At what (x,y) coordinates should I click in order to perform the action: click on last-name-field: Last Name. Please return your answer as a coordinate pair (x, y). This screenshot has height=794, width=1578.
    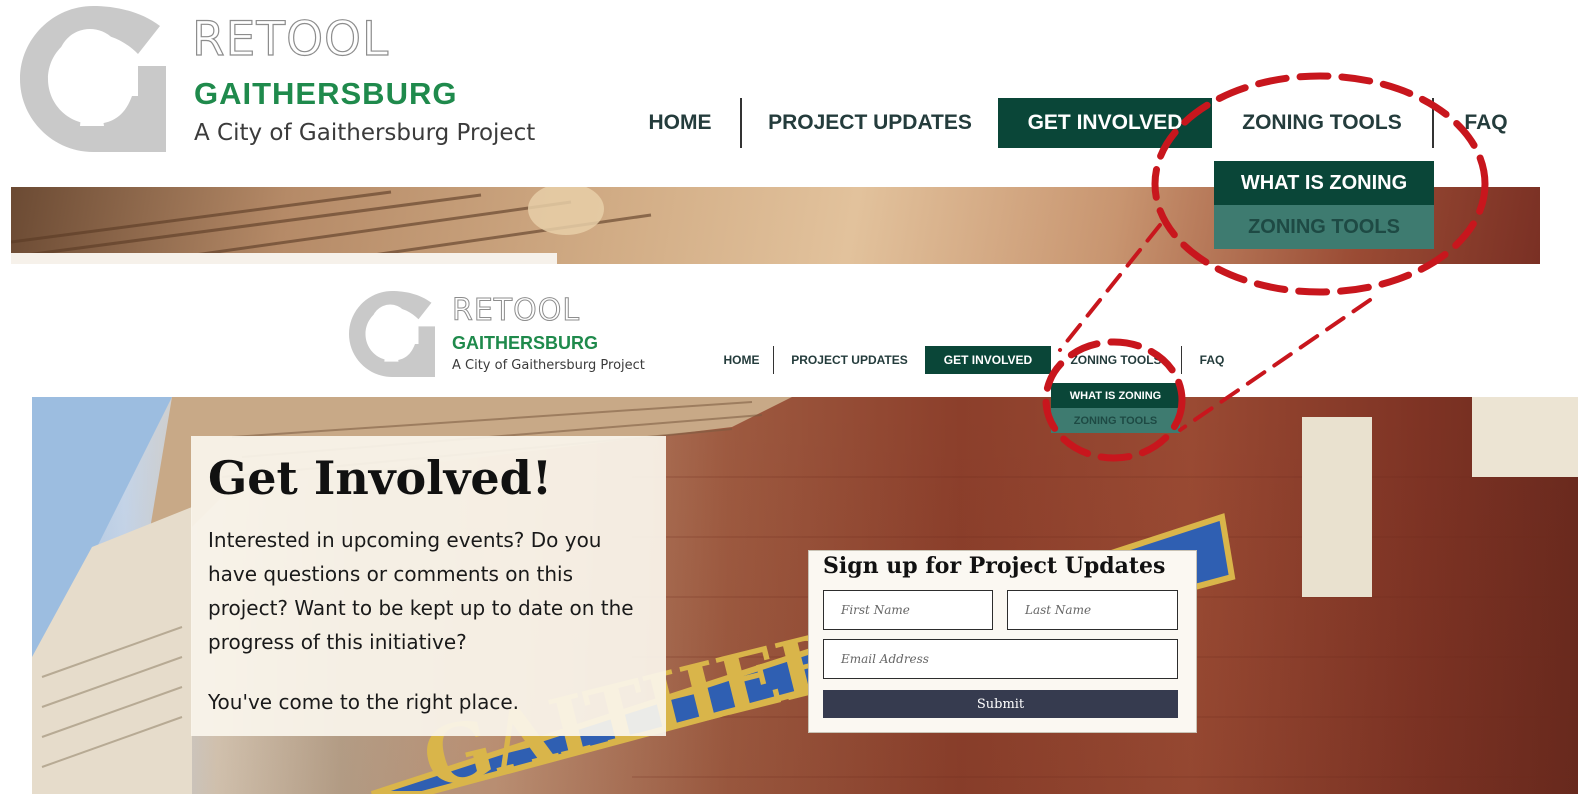
    Looking at the image, I should click on (1092, 610).